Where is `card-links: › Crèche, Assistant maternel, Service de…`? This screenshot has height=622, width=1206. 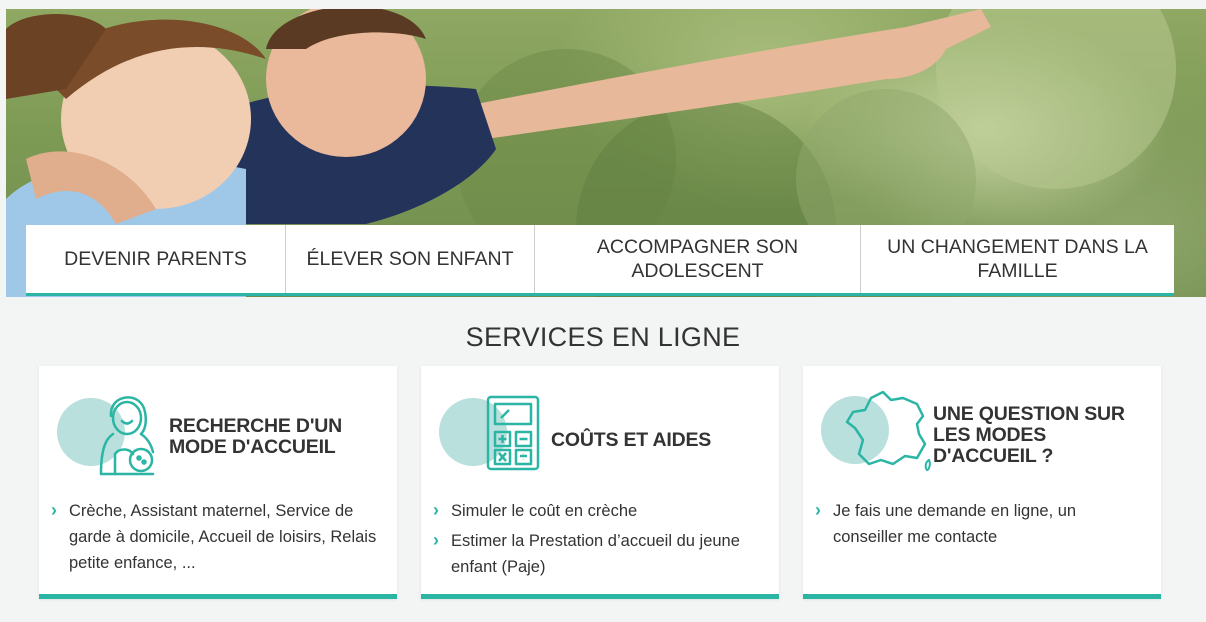 card-links: › Crèche, Assistant maternel, Service de… is located at coordinates (216, 537).